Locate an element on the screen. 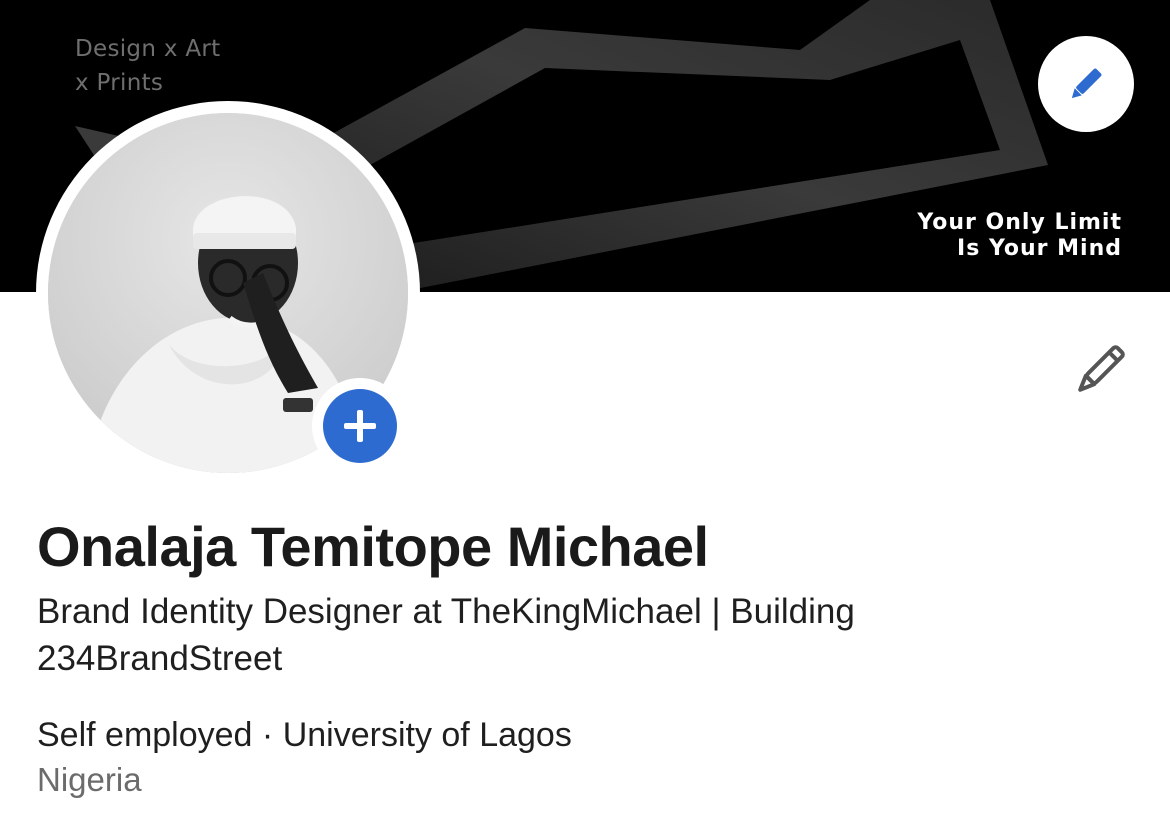  edit-profile-button is located at coordinates (1100, 370).